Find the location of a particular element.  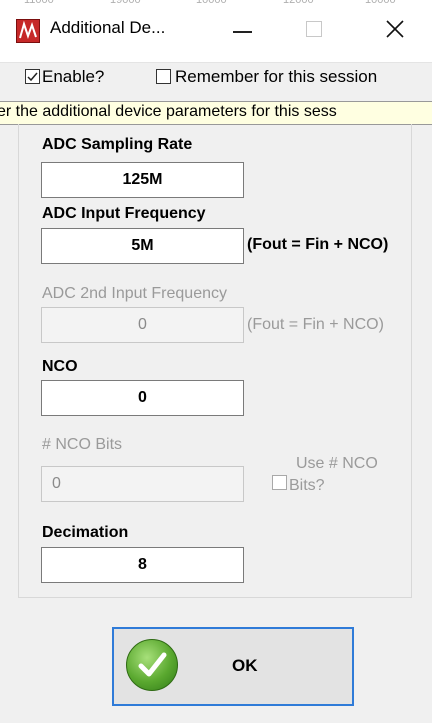

background-window-strip: 11000 19000 10000 12000 10000 is located at coordinates (216, 4).